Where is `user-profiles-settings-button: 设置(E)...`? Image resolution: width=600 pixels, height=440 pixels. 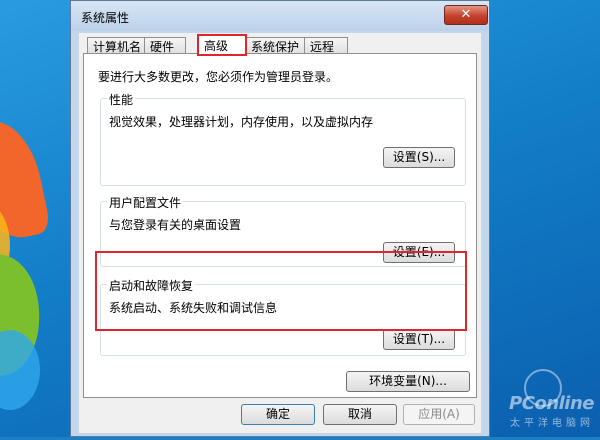 user-profiles-settings-button: 设置(E)... is located at coordinates (419, 252).